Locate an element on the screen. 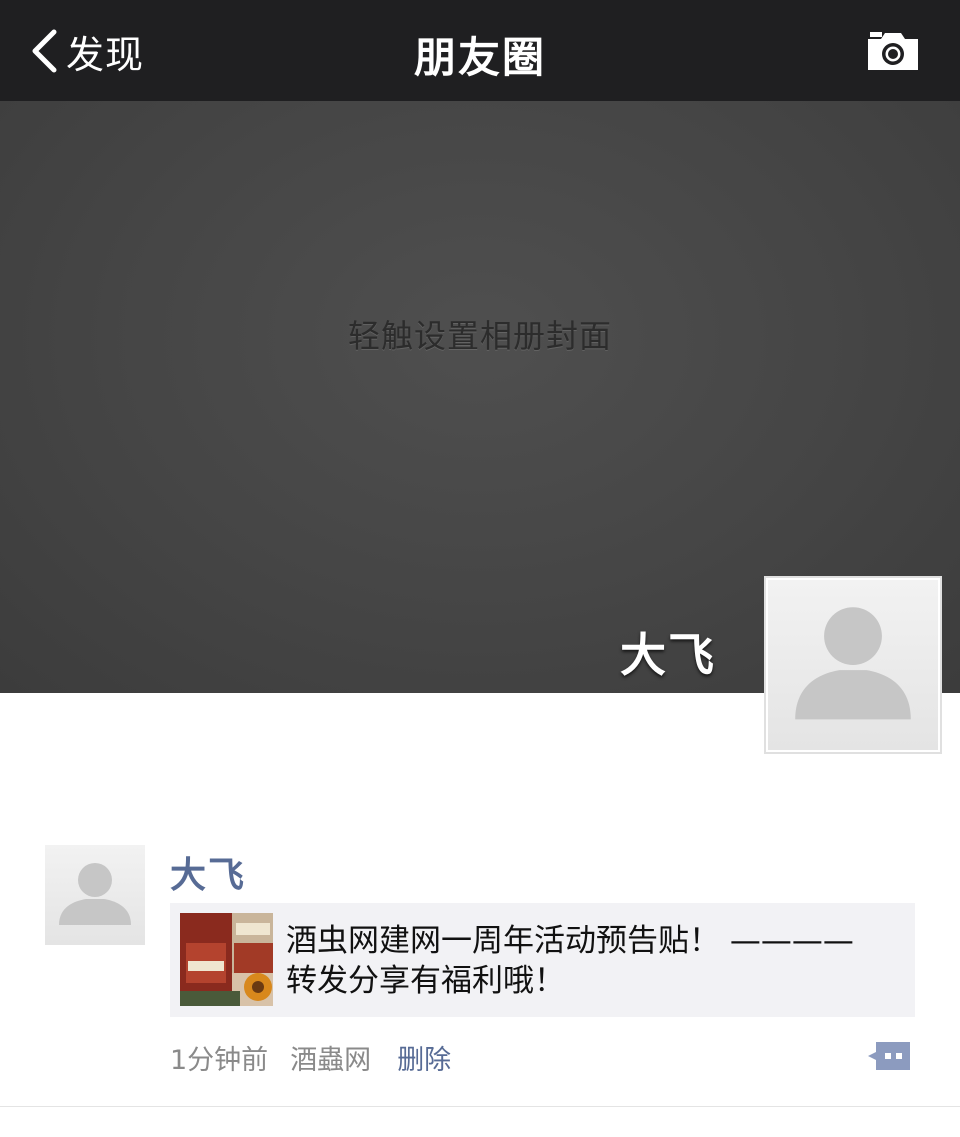 This screenshot has width=960, height=1137. post-divider is located at coordinates (480, 1106).